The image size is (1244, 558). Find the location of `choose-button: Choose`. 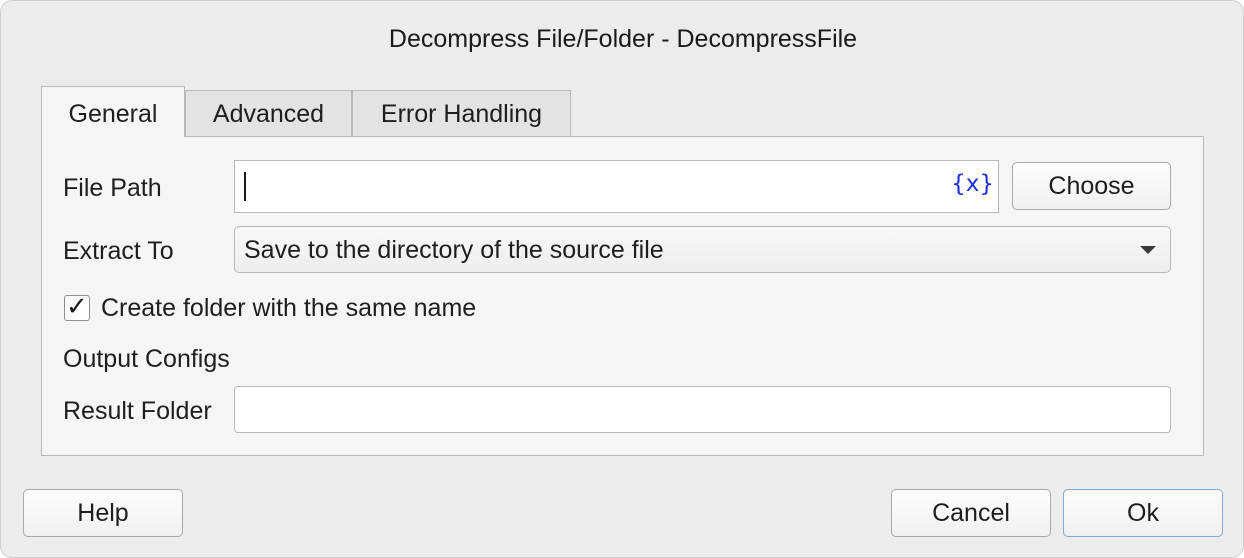

choose-button: Choose is located at coordinates (1091, 186).